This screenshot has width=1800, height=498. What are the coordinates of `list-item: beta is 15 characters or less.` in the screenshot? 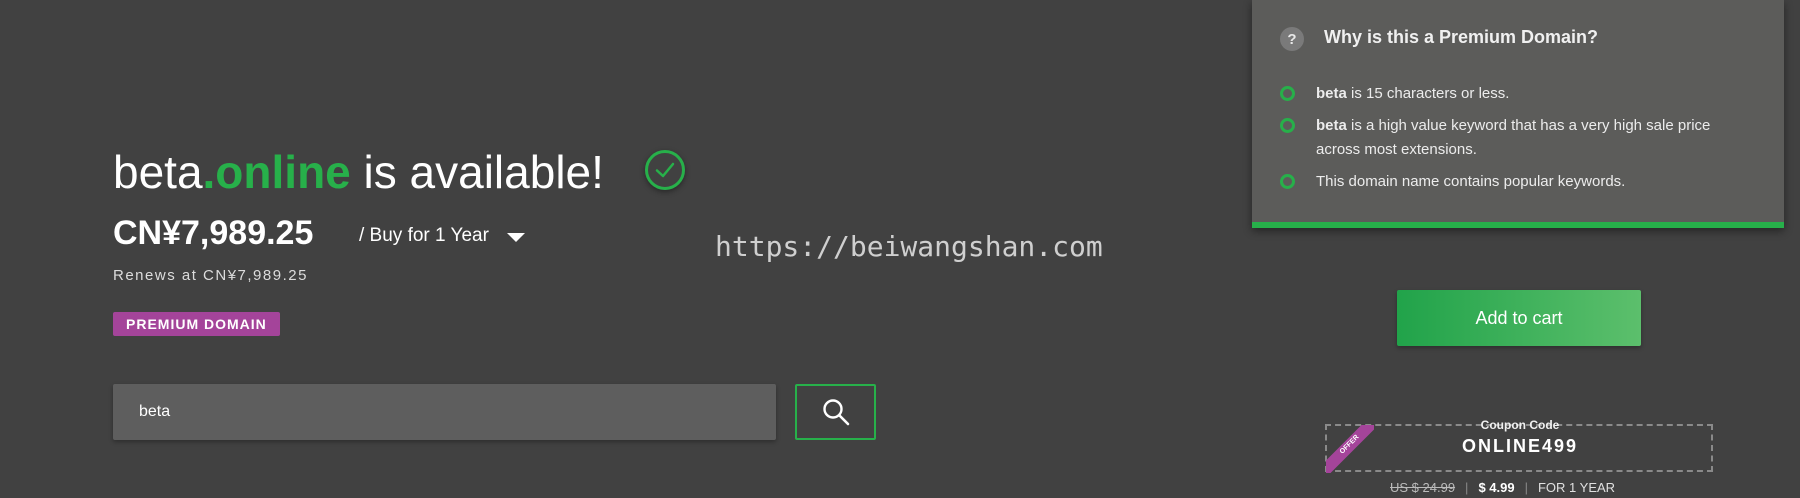 It's located at (1505, 94).